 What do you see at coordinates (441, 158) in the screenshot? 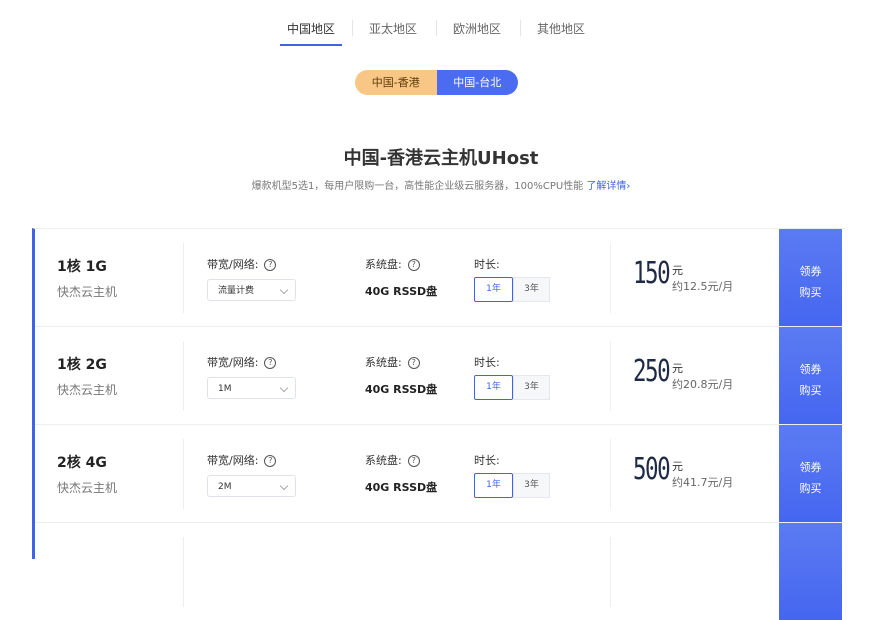
I see `page-title: 中国-香港云主机UHost` at bounding box center [441, 158].